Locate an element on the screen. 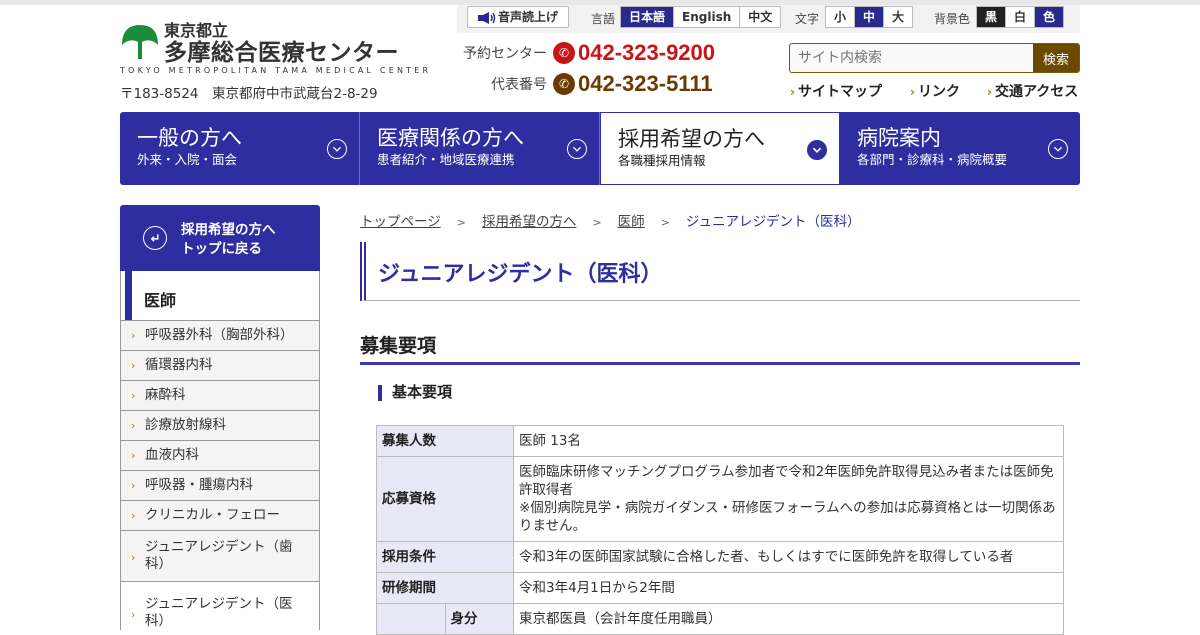 This screenshot has height=635, width=1200. nav-title: 病院案内 is located at coordinates (899, 138).